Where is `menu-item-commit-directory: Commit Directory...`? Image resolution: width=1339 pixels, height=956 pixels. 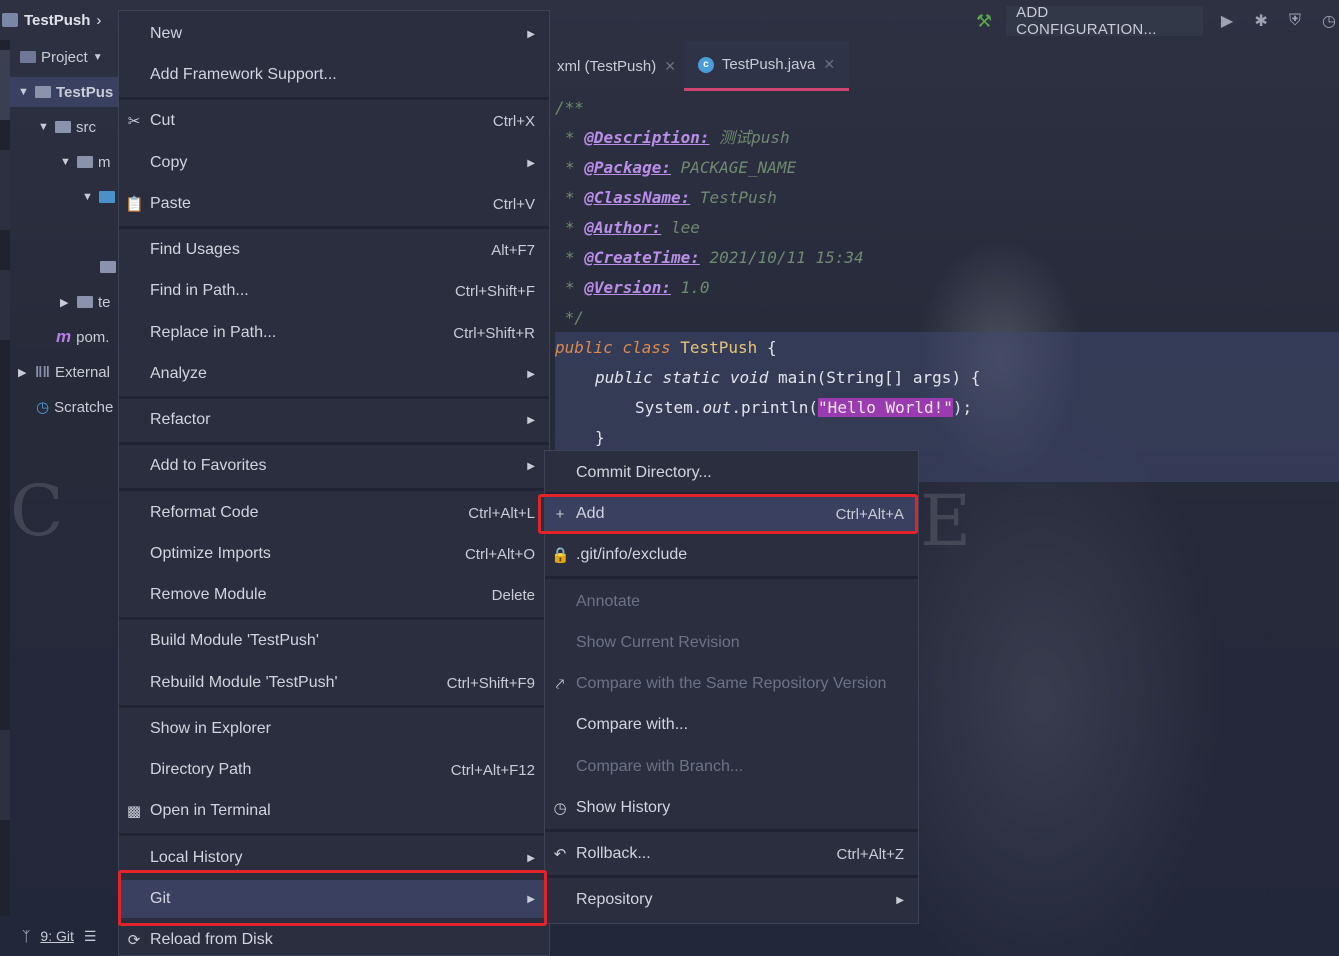 menu-item-commit-directory: Commit Directory... is located at coordinates (731, 473).